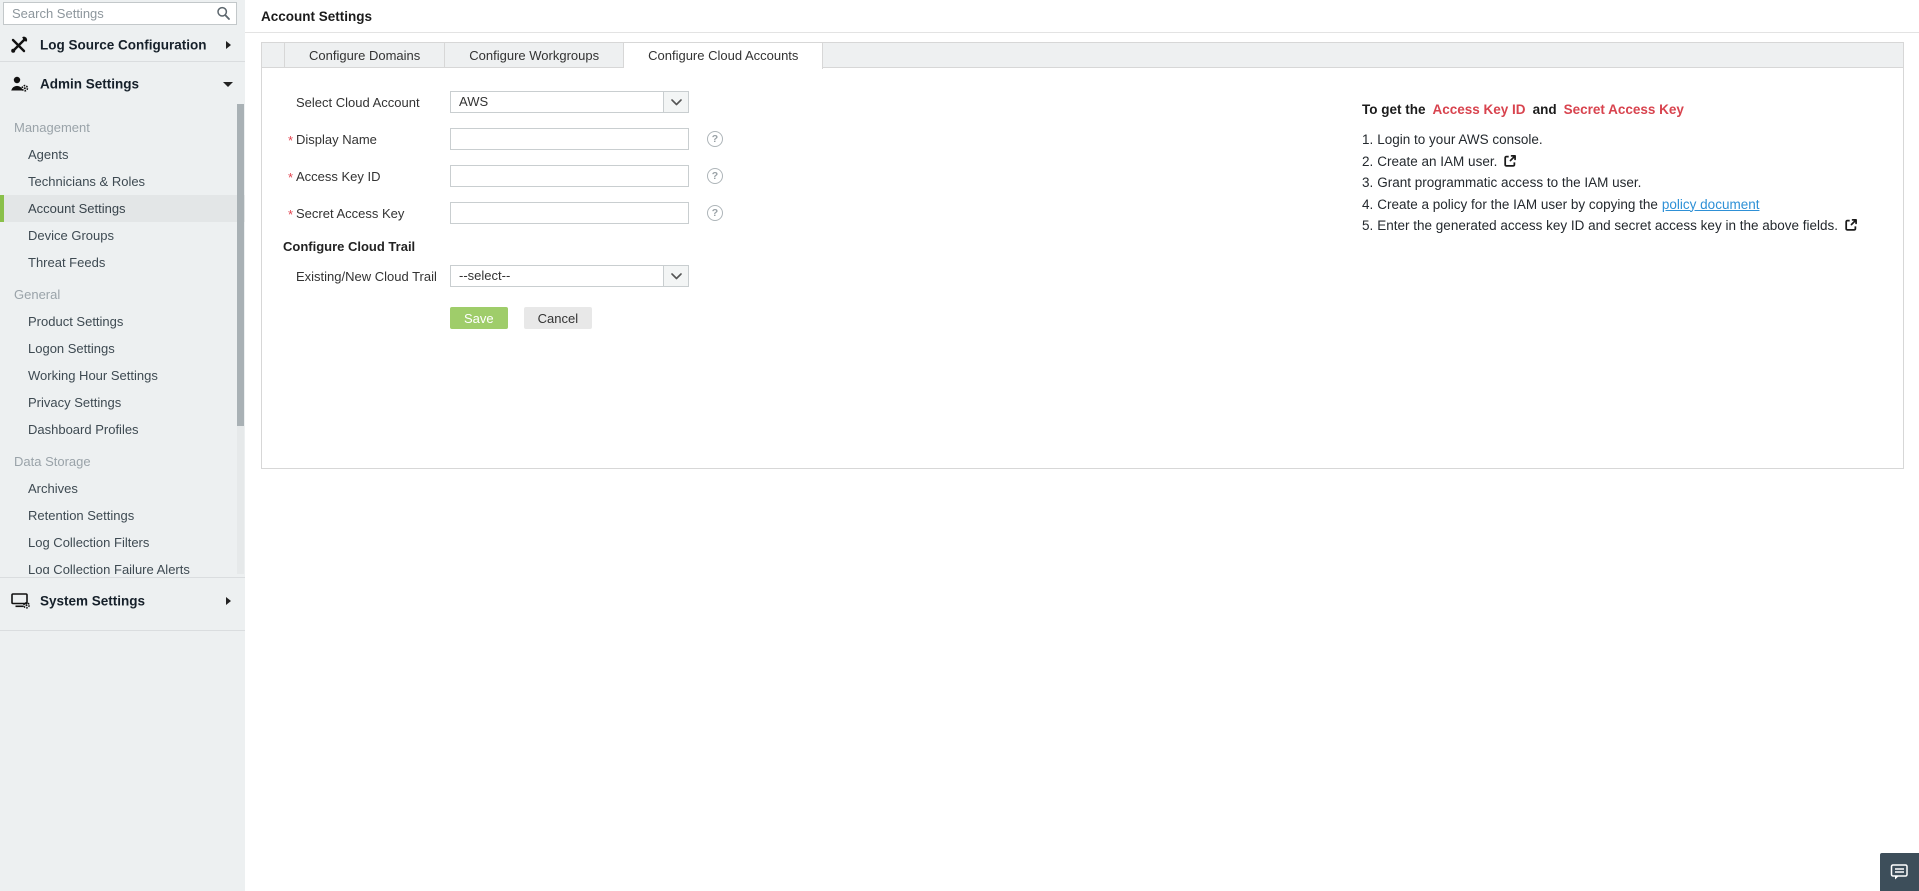 This screenshot has width=1919, height=891. Describe the element at coordinates (332, 139) in the screenshot. I see `field-label: * Display Name` at that location.